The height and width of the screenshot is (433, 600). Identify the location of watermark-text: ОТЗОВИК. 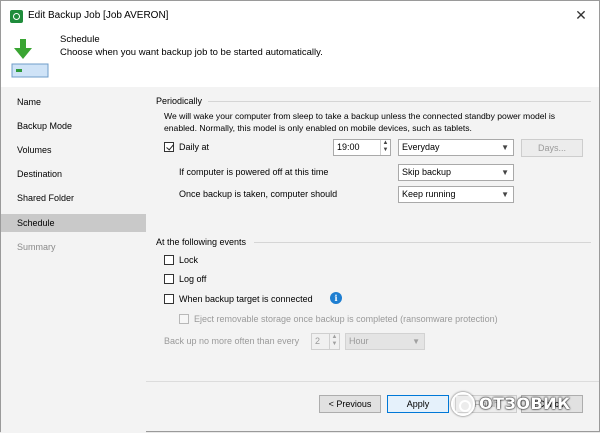
(525, 403).